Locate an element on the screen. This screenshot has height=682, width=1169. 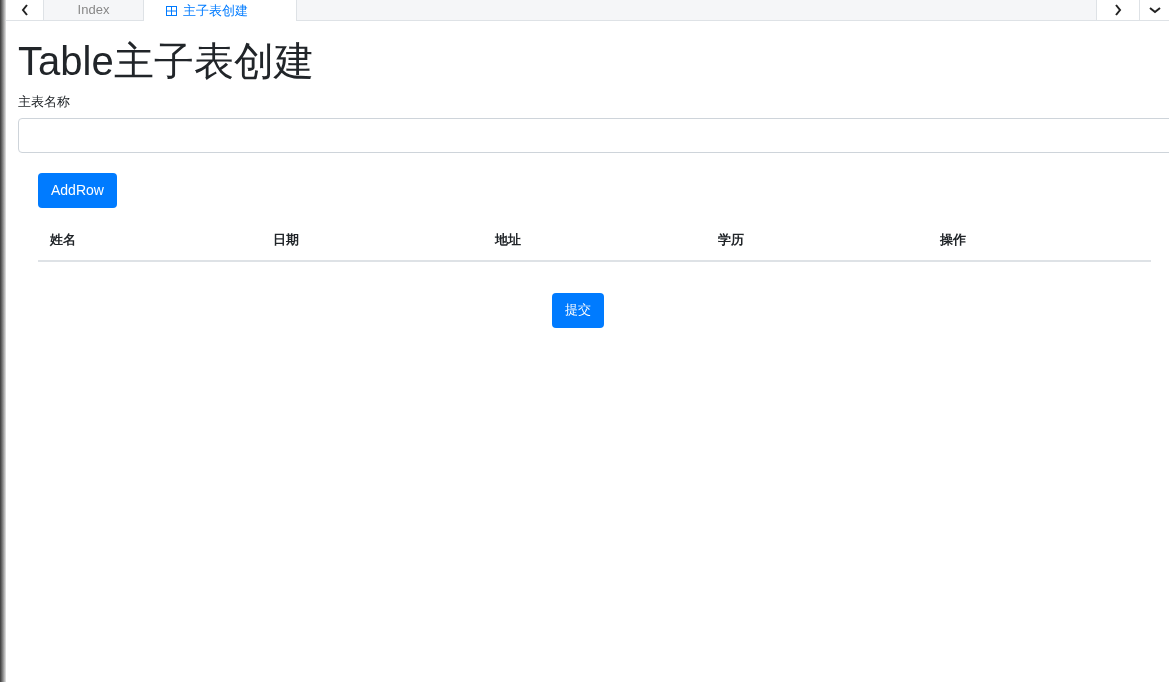
page-heading: Table主子表创建 is located at coordinates (166, 61).